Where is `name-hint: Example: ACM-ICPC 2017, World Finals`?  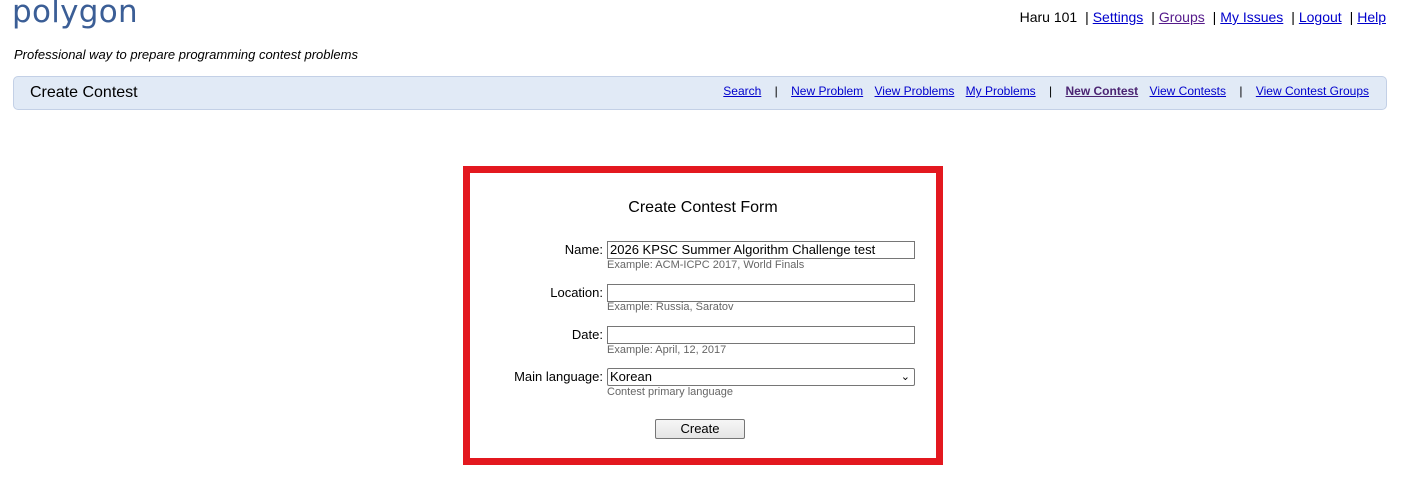 name-hint: Example: ACM-ICPC 2017, World Finals is located at coordinates (706, 265).